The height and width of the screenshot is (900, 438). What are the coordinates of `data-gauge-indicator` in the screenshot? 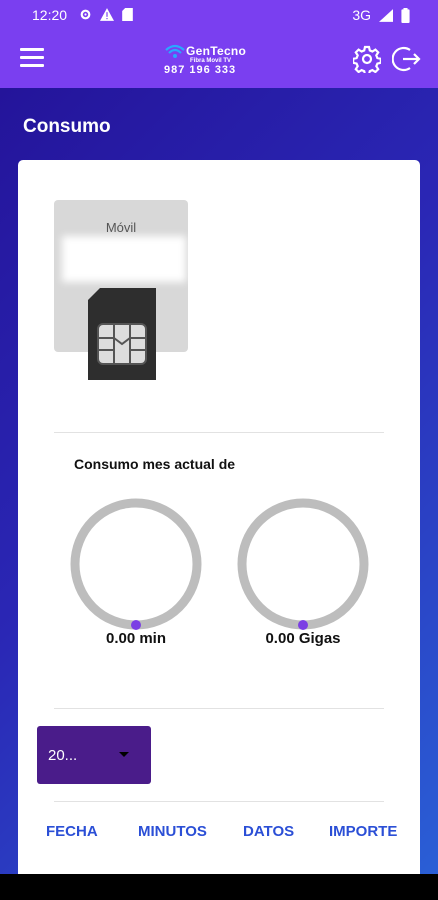 It's located at (303, 625).